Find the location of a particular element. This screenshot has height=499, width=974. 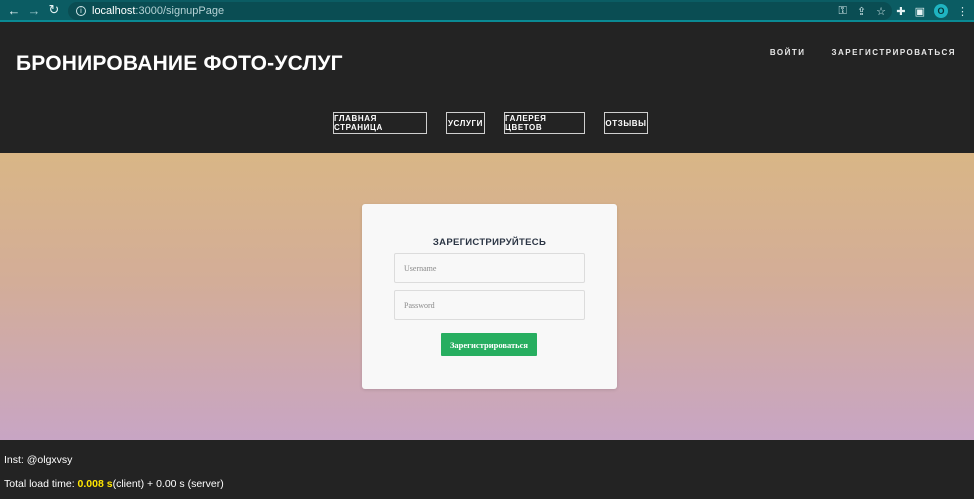

register-submit-button: Зарегистрироваться is located at coordinates (489, 344).